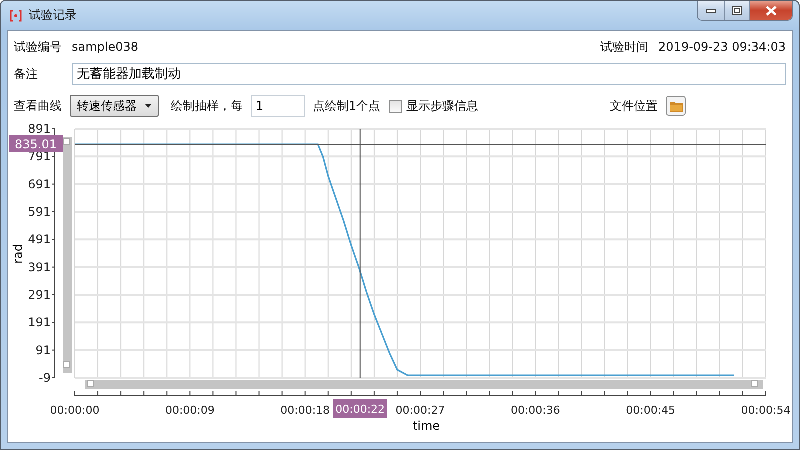  Describe the element at coordinates (722, 47) in the screenshot. I see `test-time: 2019-09-23 09:34:03` at that location.